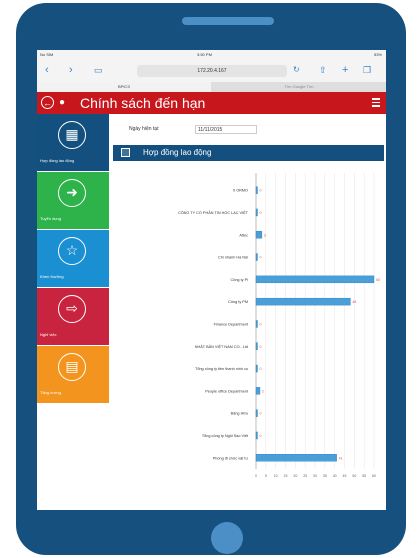 The width and height of the screenshot is (417, 558). What do you see at coordinates (323, 70) in the screenshot?
I see `share-icon: ⇧` at bounding box center [323, 70].